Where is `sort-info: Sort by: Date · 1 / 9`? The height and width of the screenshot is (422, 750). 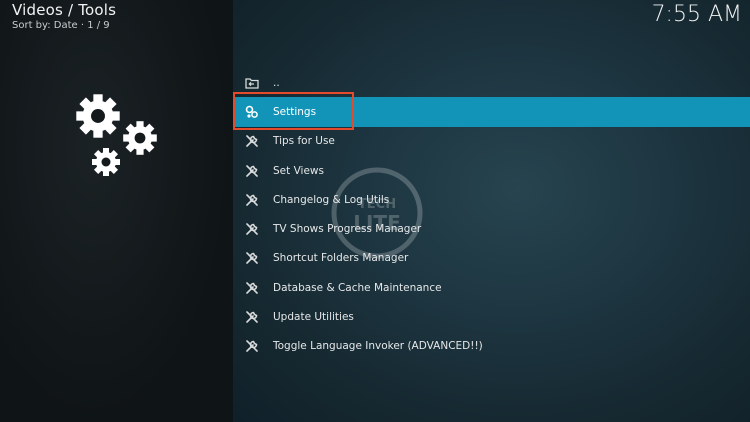 sort-info: Sort by: Date · 1 / 9 is located at coordinates (61, 25).